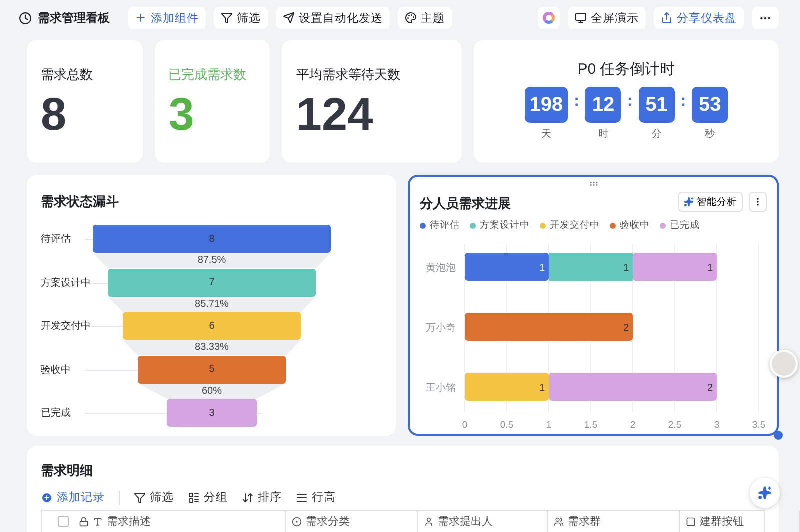  I want to click on plus-circle-icon, so click(47, 498).